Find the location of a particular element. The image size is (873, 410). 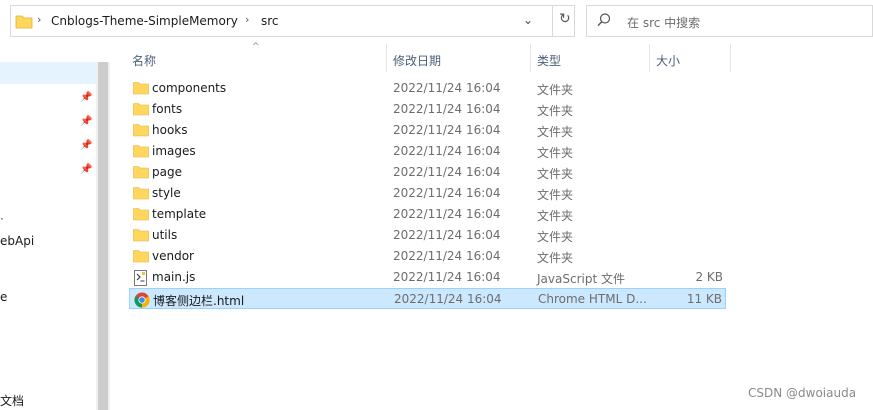

file-name: utils is located at coordinates (165, 235).